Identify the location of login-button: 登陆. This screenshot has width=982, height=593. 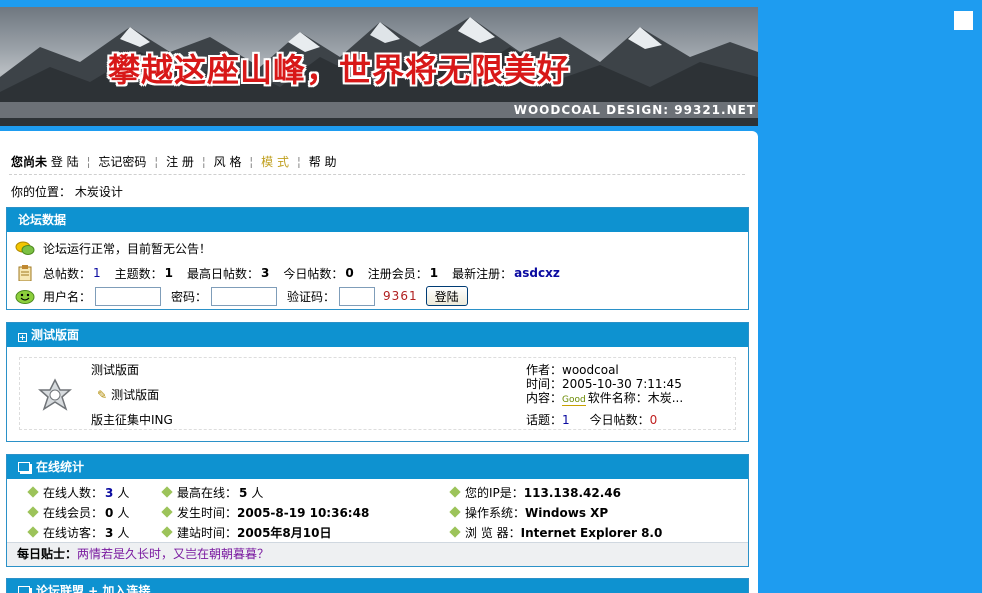
(446, 296).